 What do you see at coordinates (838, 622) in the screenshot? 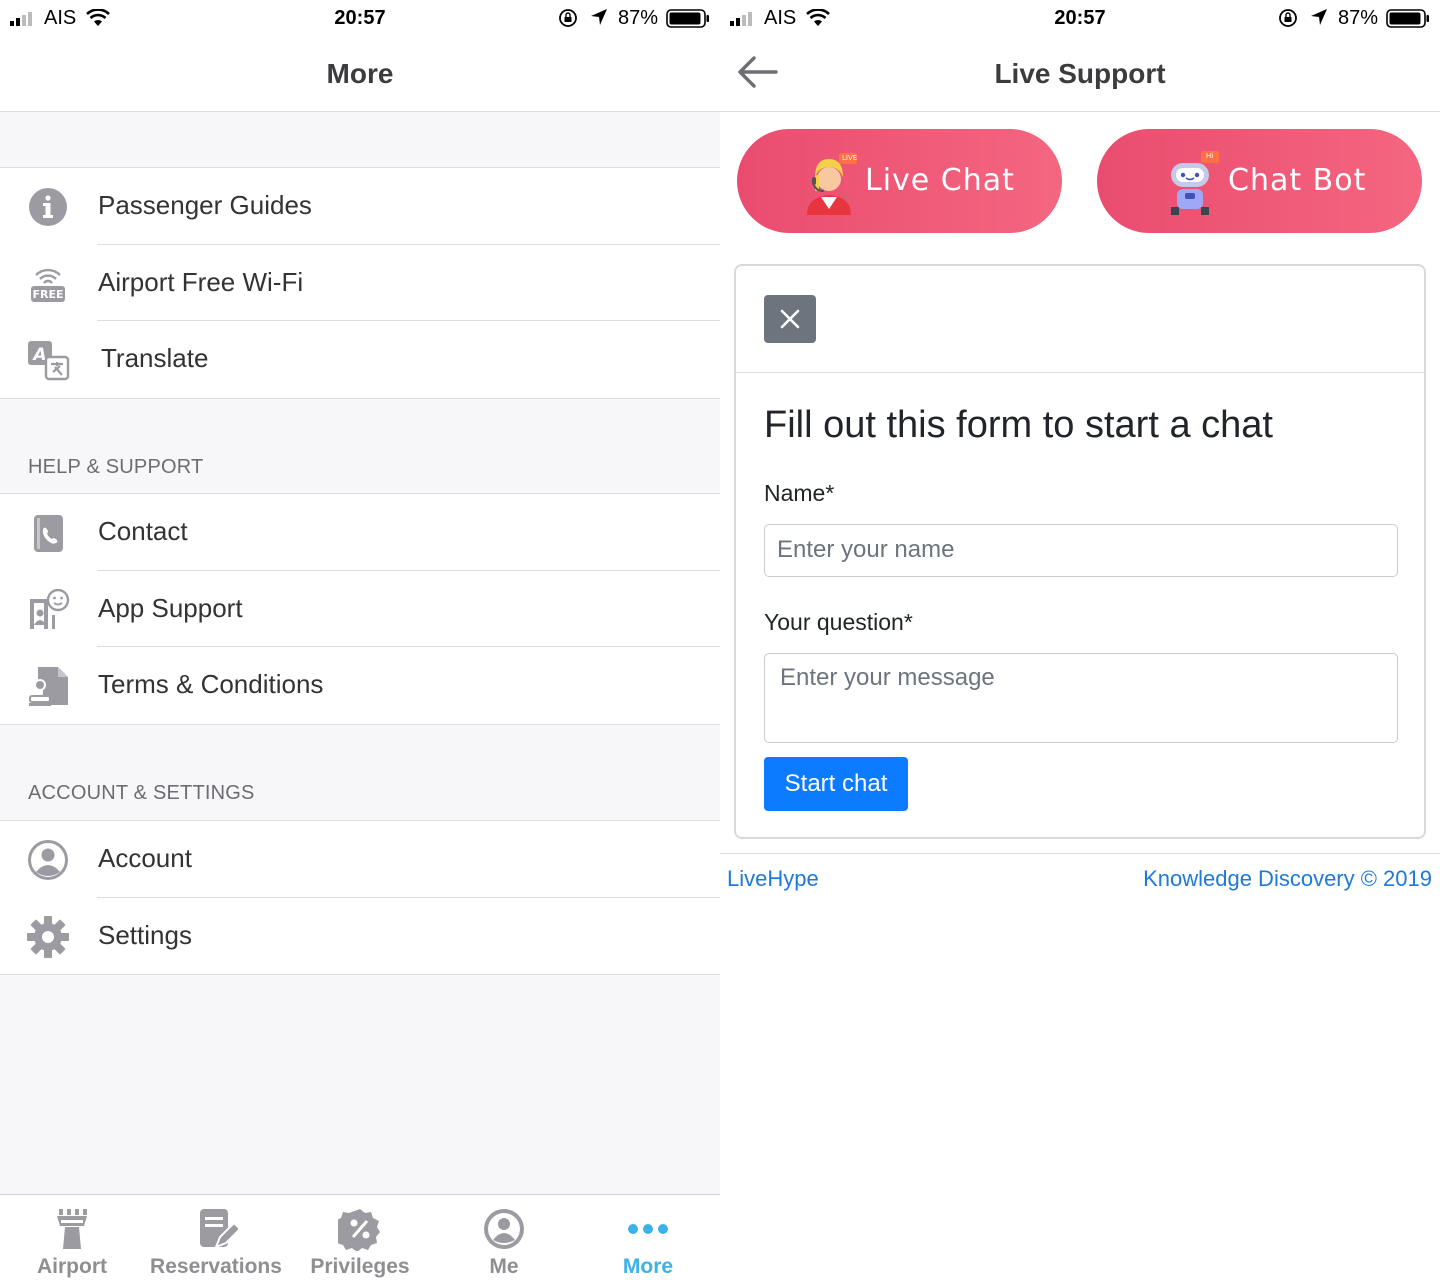
I see `question-label: Your question*` at bounding box center [838, 622].